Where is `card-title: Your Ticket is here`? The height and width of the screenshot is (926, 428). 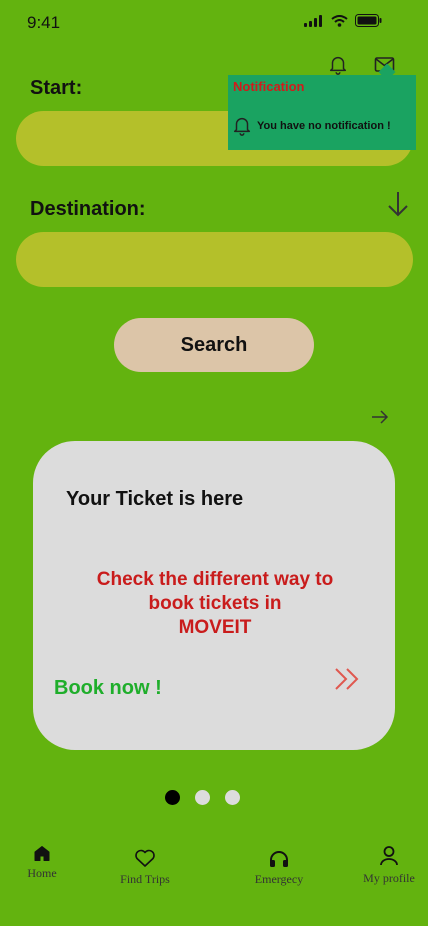 card-title: Your Ticket is here is located at coordinates (155, 499).